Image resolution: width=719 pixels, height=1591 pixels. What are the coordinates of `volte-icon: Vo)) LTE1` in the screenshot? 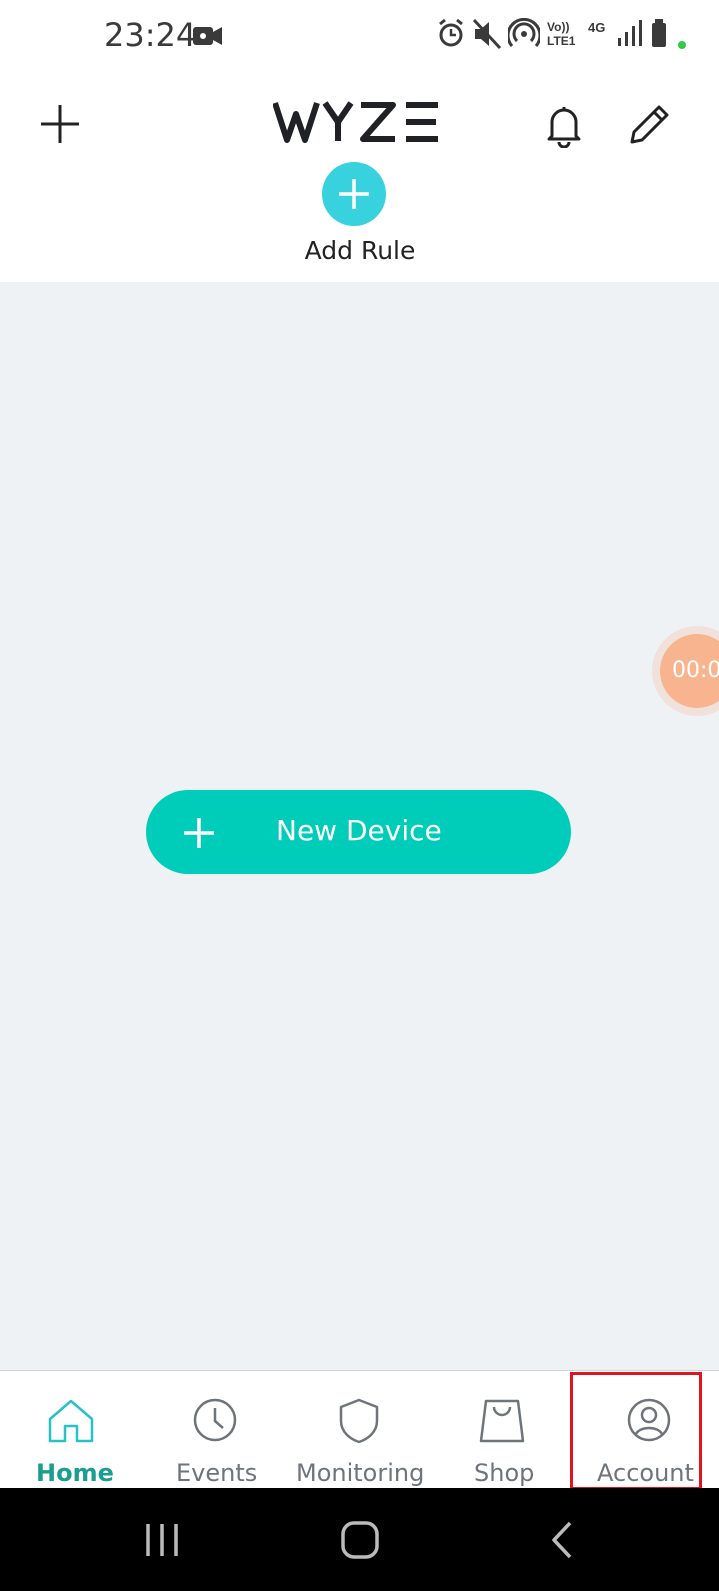 It's located at (561, 34).